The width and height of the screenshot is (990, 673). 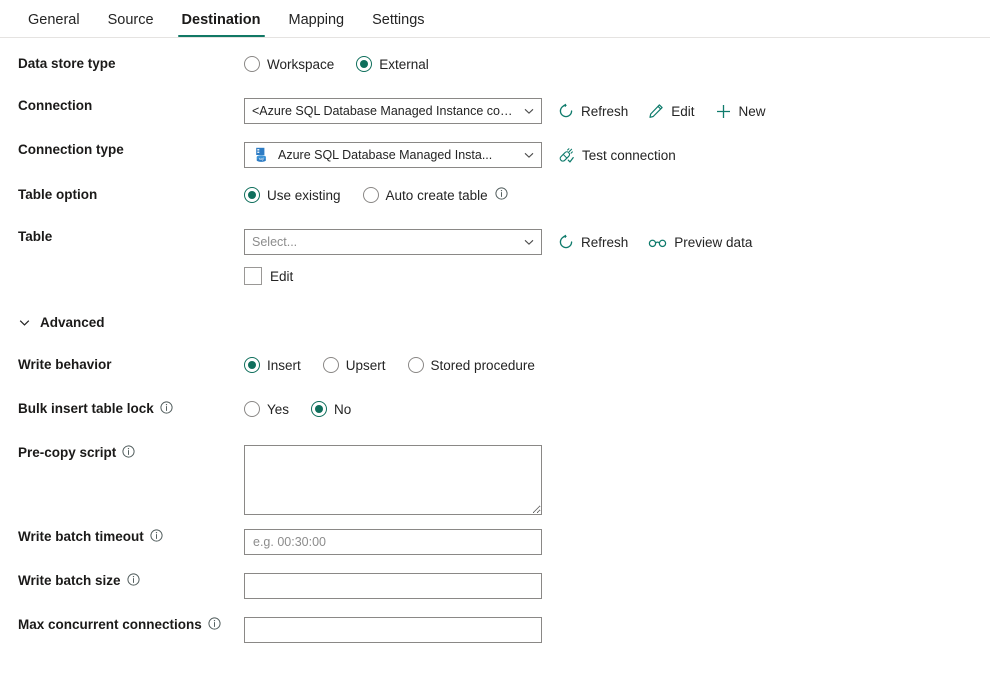 I want to click on radio-stored-procedure-mark, so click(x=415, y=365).